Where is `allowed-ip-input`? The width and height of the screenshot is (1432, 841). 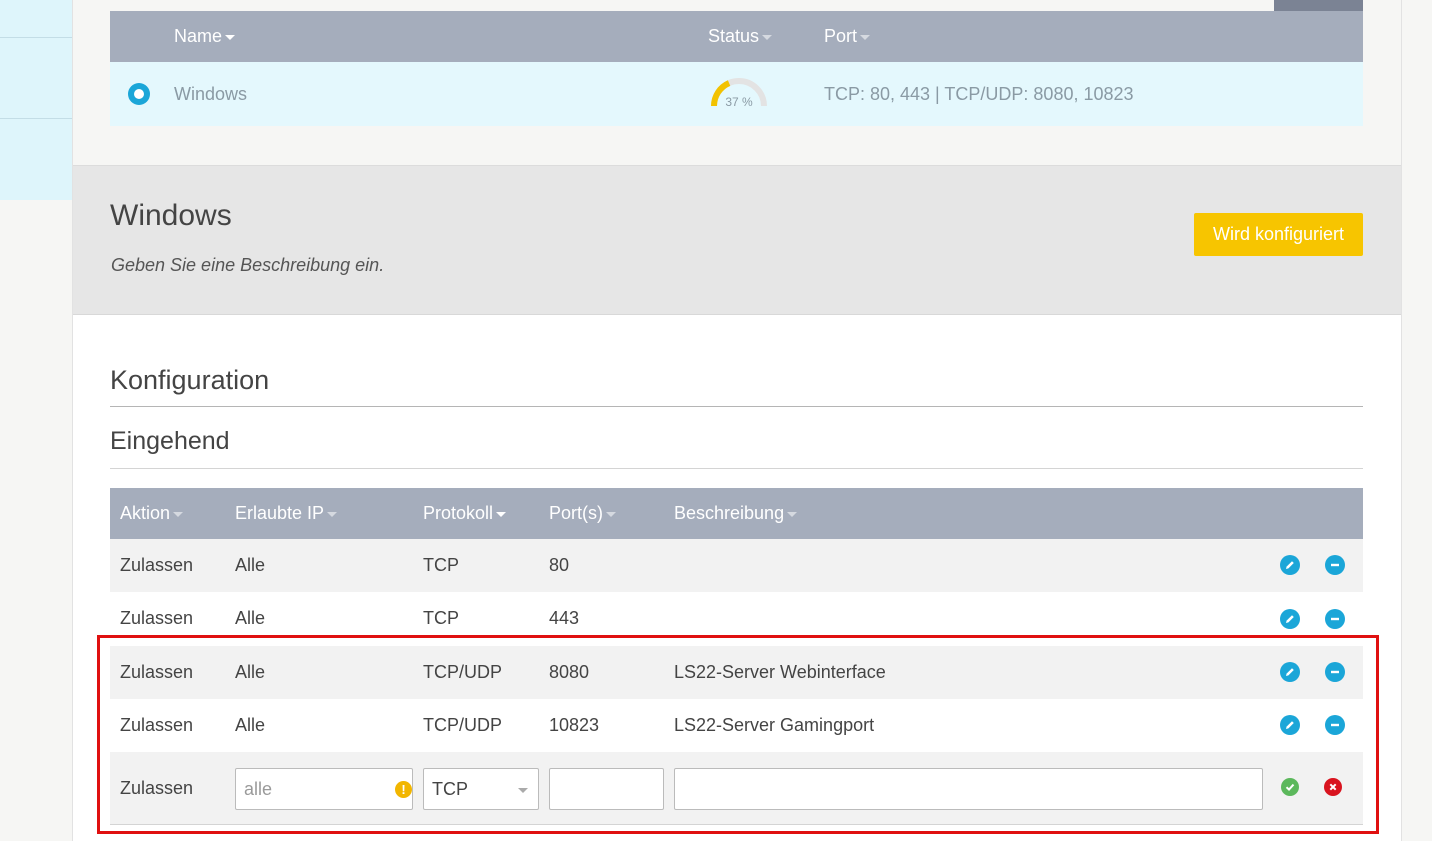 allowed-ip-input is located at coordinates (324, 789).